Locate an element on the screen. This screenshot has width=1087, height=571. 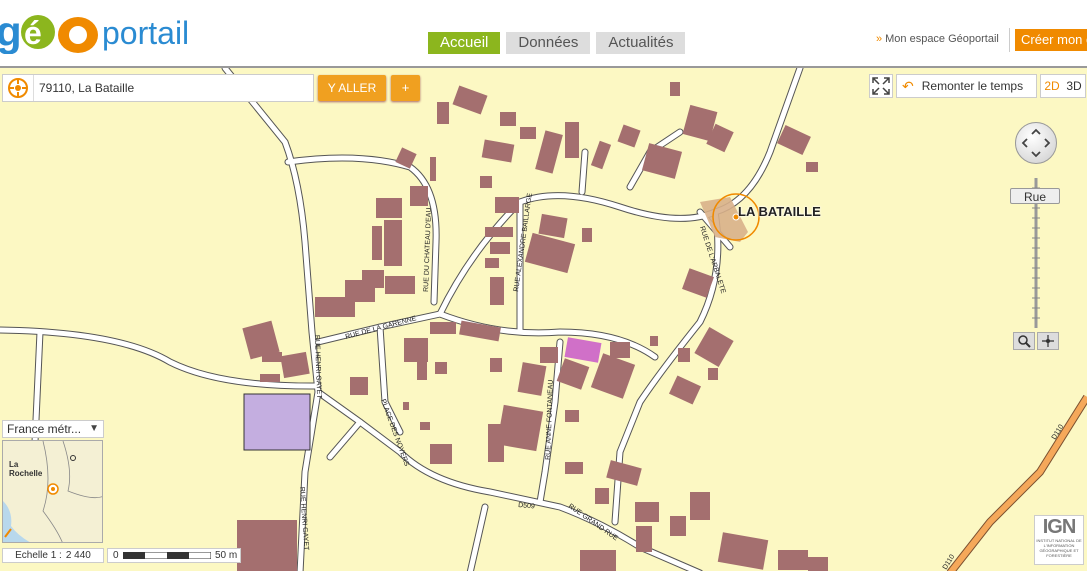
ruler-start: 0 is located at coordinates (116, 555).